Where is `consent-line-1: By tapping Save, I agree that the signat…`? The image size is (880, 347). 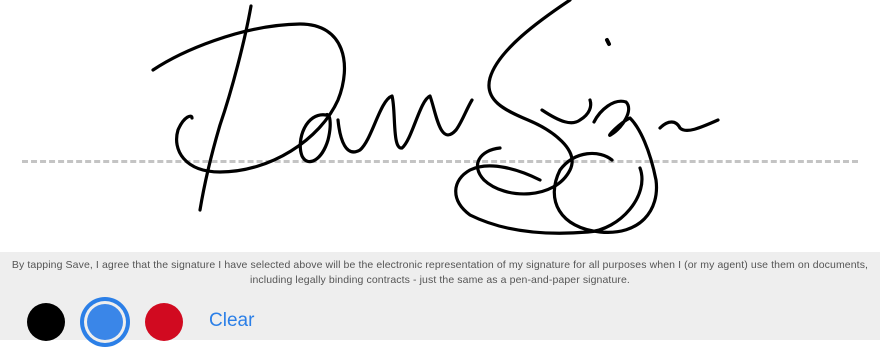 consent-line-1: By tapping Save, I agree that the signat… is located at coordinates (440, 265).